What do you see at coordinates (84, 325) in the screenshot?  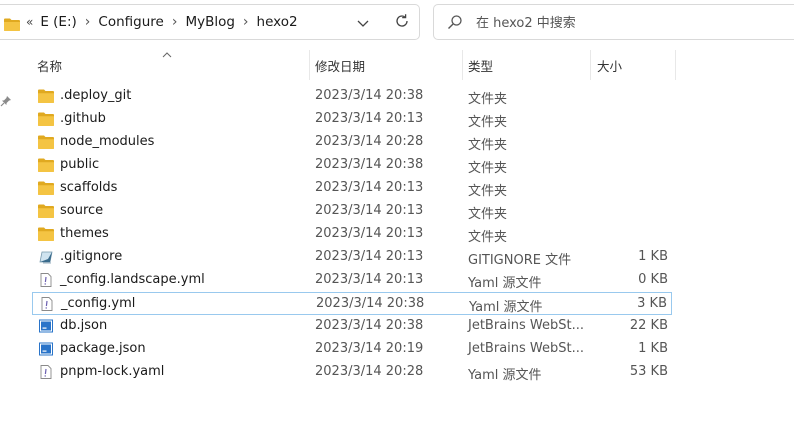 I see `file-name: db.json` at bounding box center [84, 325].